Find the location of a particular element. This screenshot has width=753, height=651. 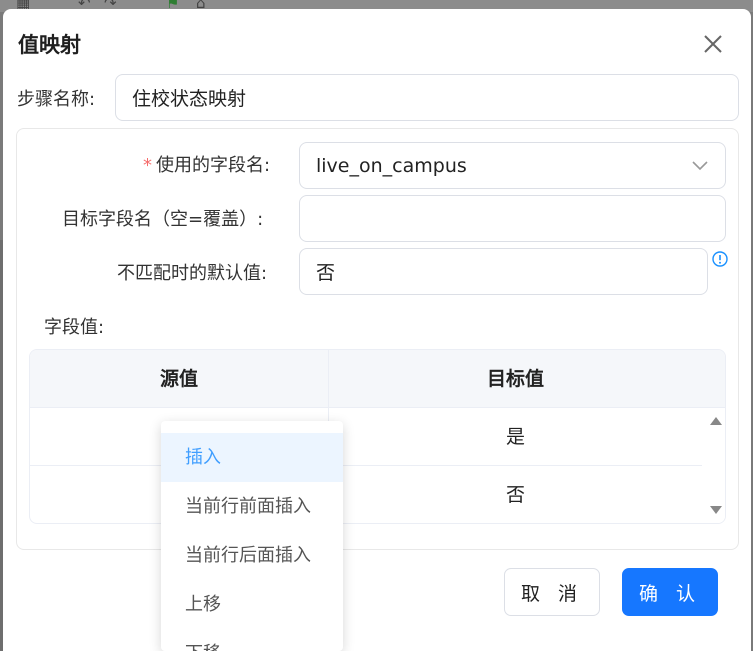

table-row: 是 is located at coordinates (366, 437).